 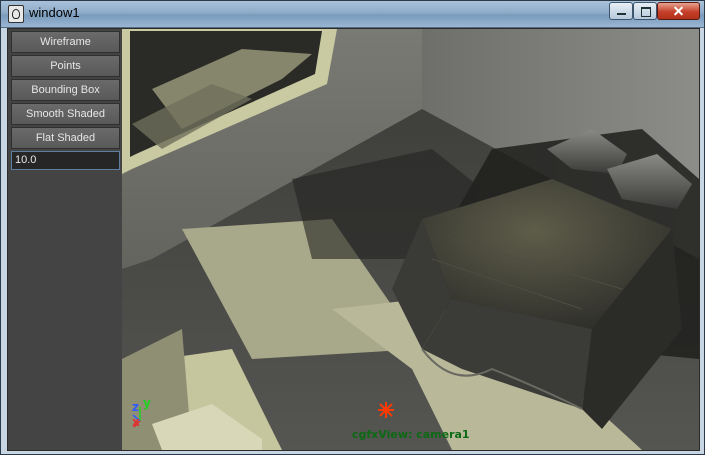 What do you see at coordinates (54, 12) in the screenshot?
I see `window-title: window1` at bounding box center [54, 12].